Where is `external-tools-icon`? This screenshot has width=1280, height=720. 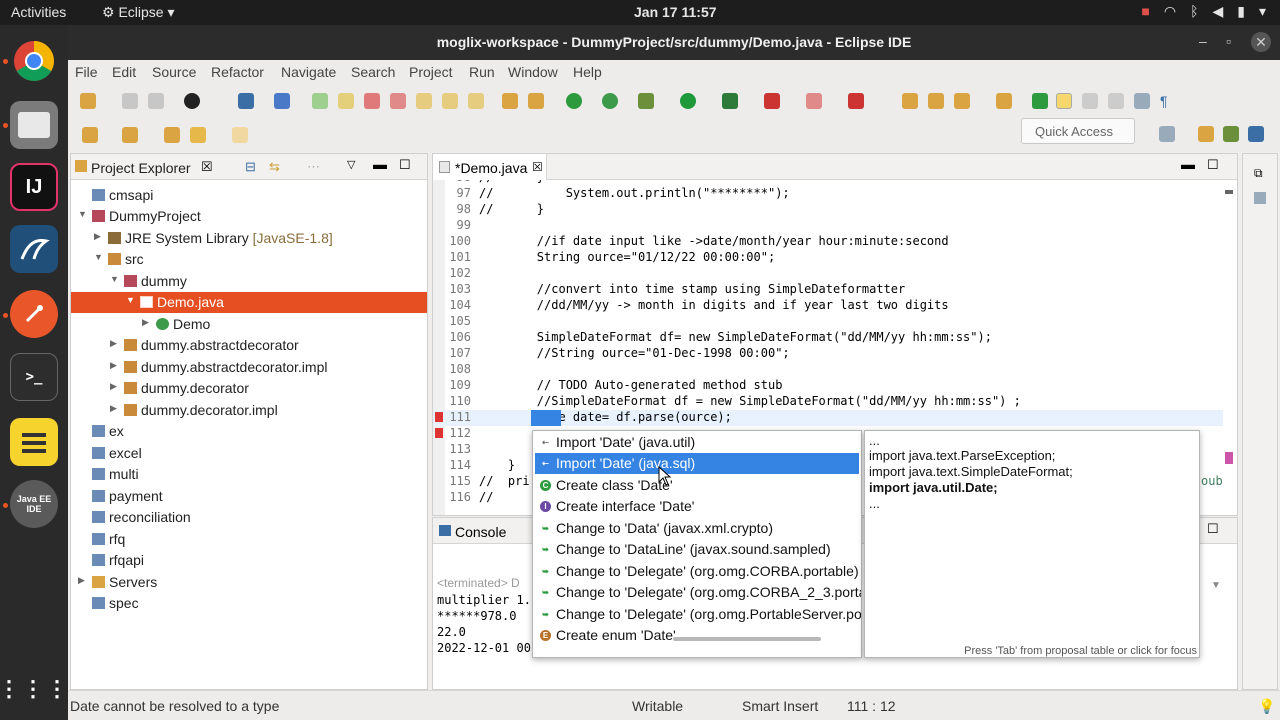 external-tools-icon is located at coordinates (772, 101).